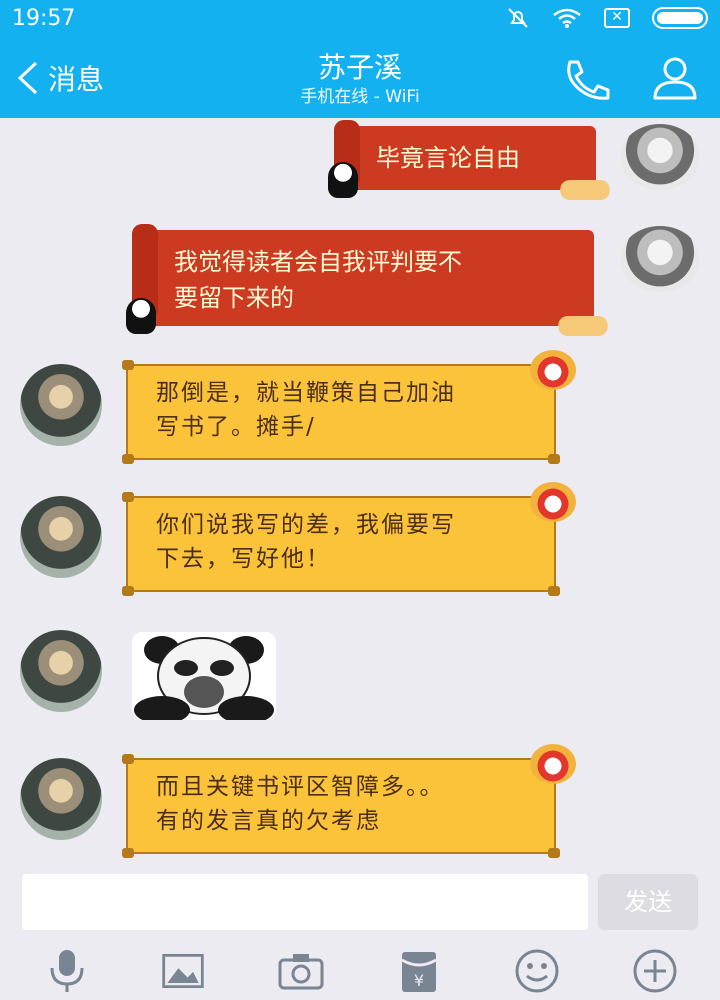 The image size is (720, 1000). What do you see at coordinates (360, 97) in the screenshot?
I see `contact-status: 手机在线 - WiFi` at bounding box center [360, 97].